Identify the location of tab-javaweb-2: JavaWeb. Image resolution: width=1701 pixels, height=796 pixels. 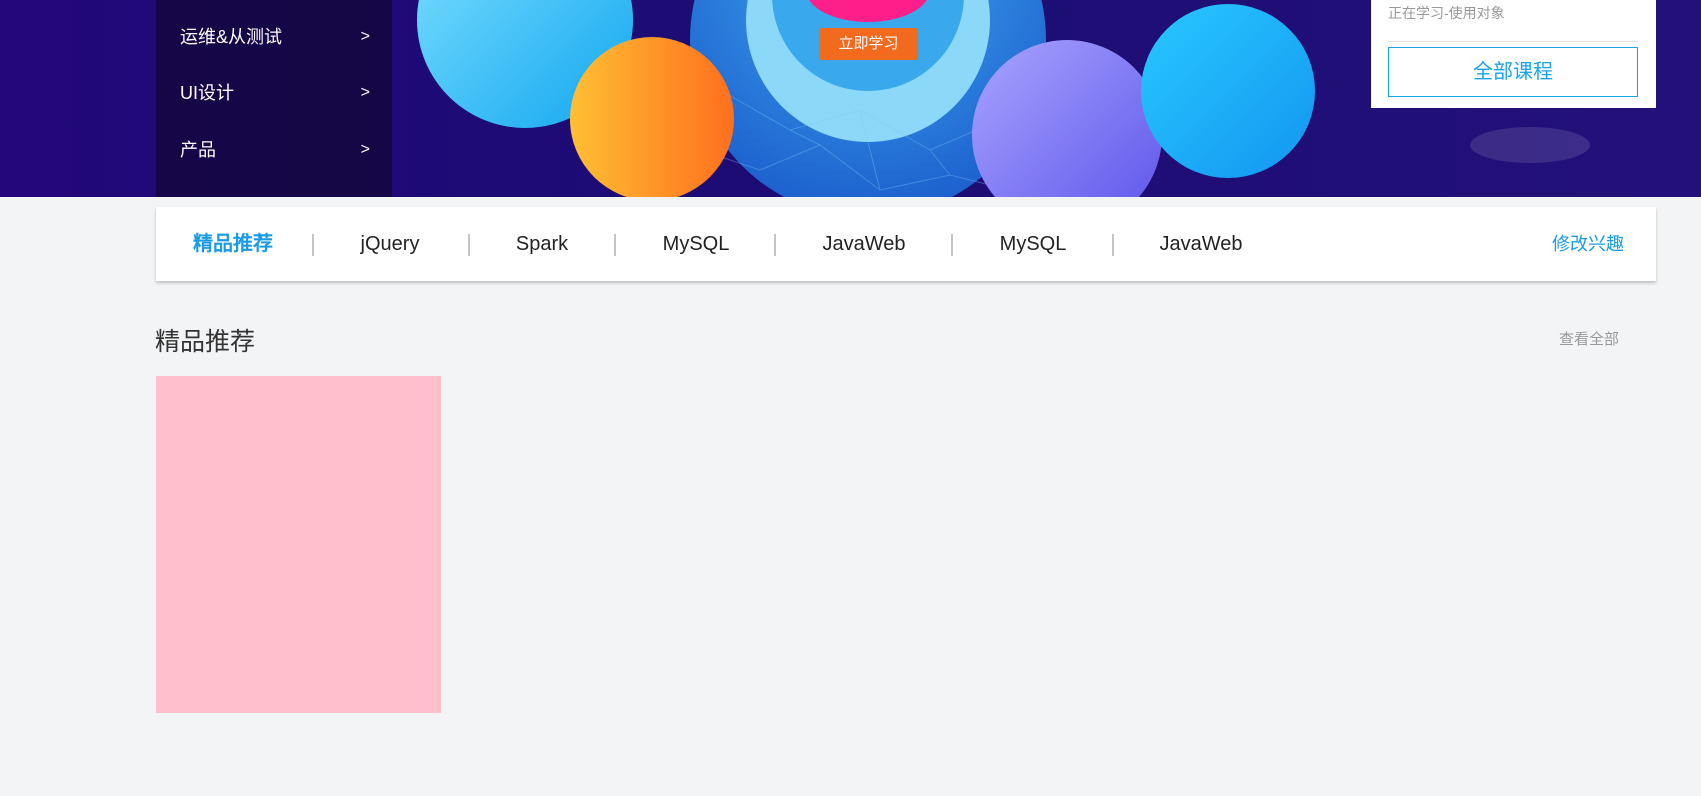
(1200, 244).